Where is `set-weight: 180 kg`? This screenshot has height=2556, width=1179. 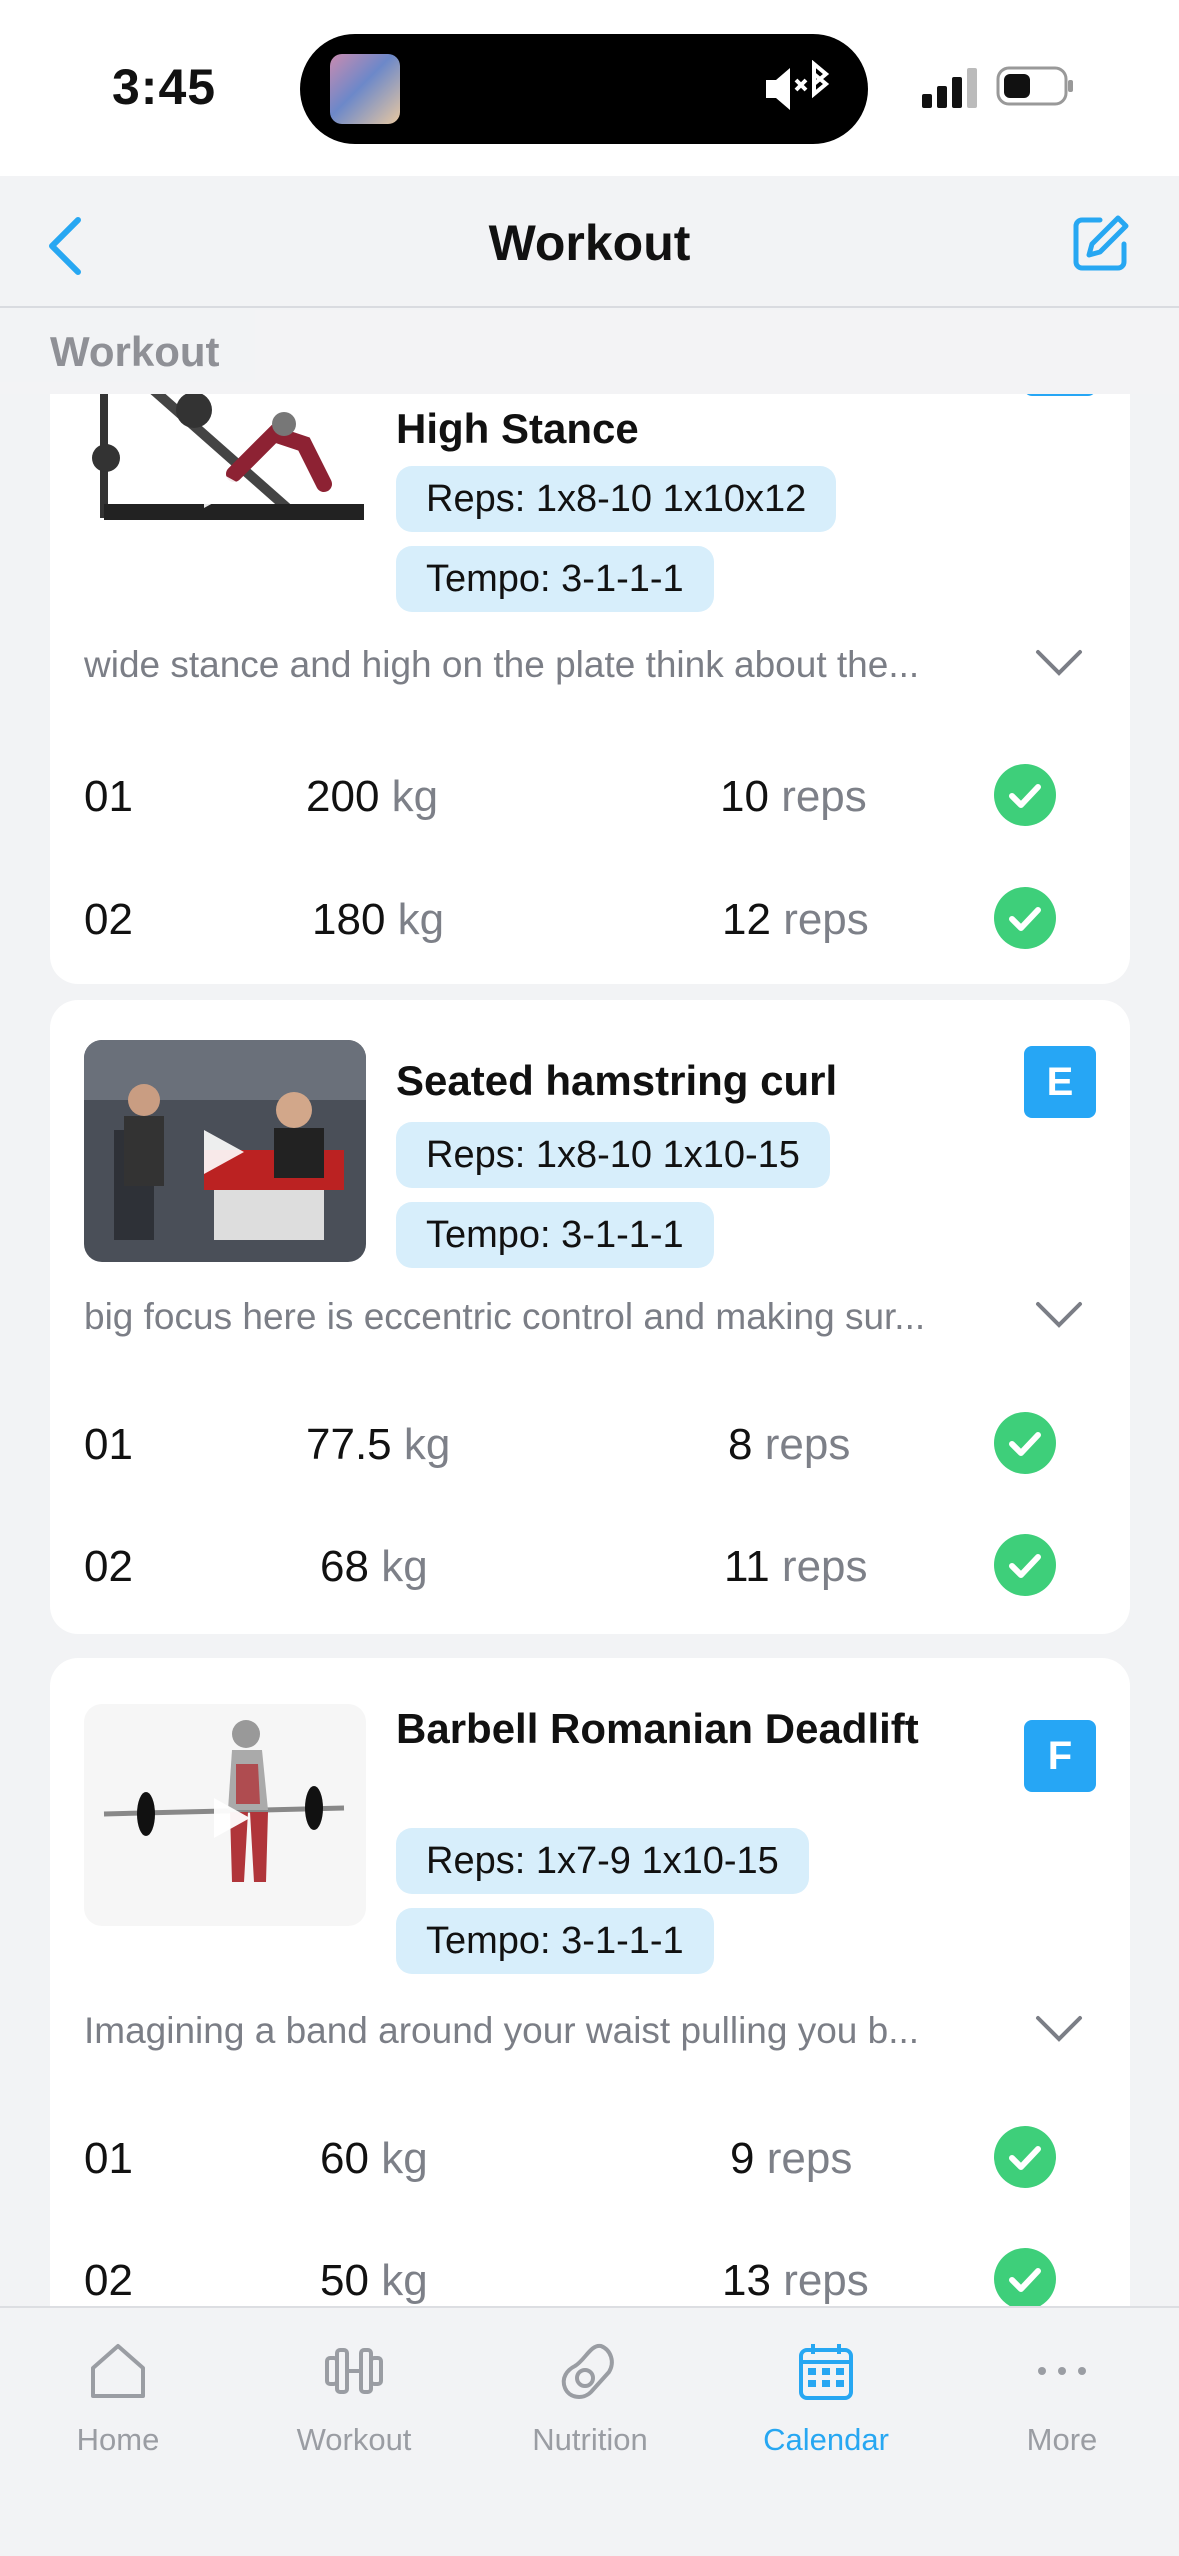
set-weight: 180 kg is located at coordinates (378, 920).